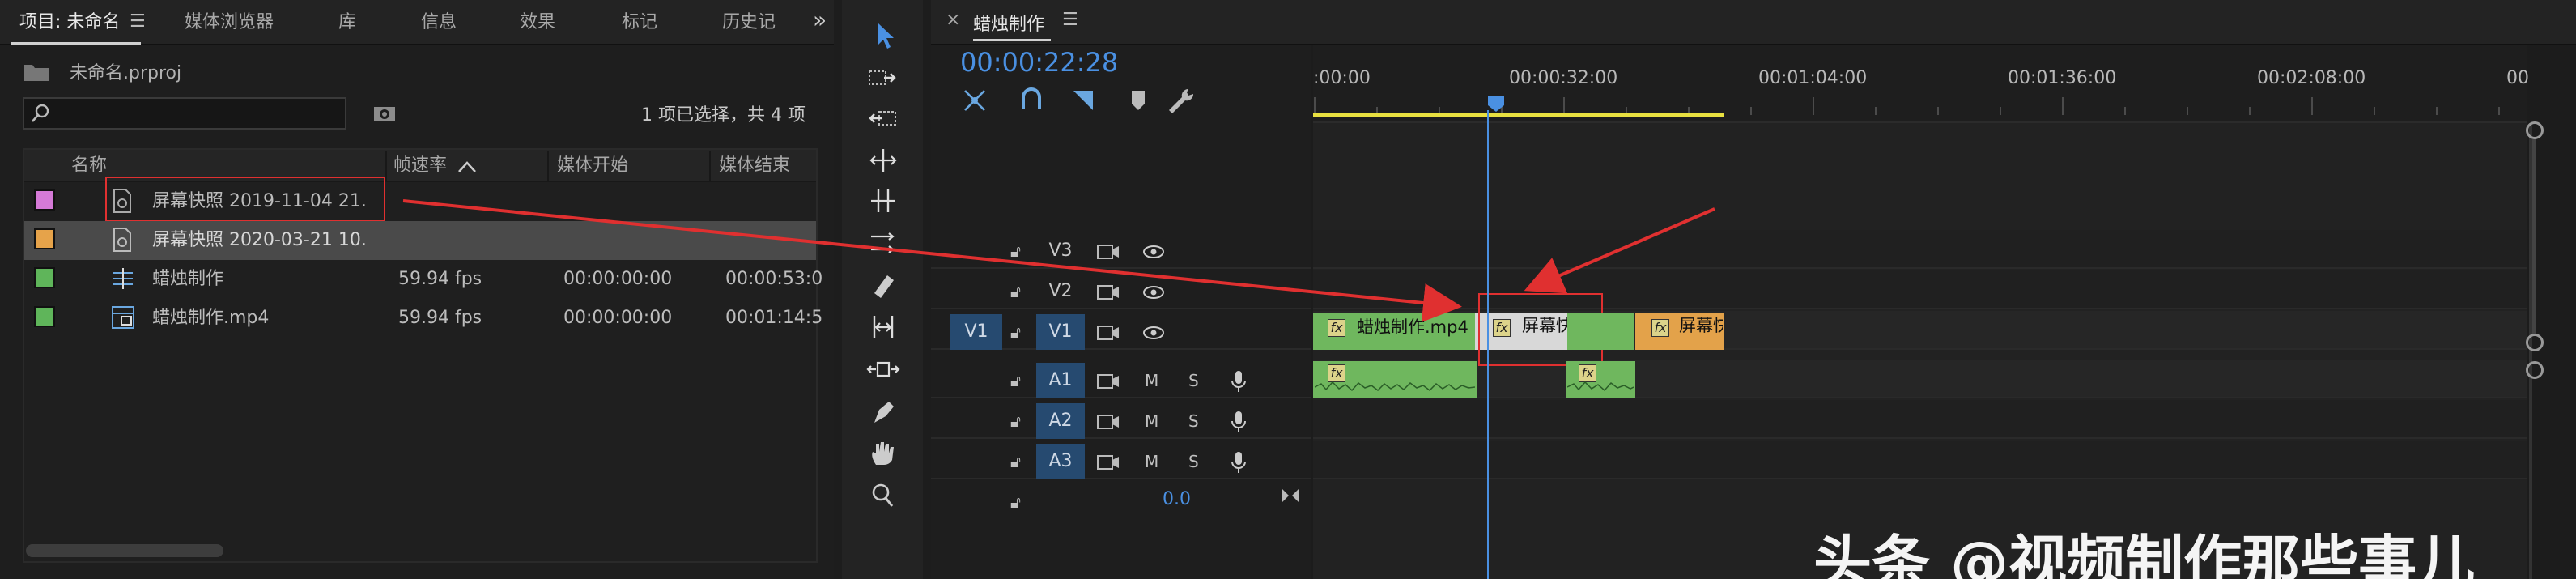 This screenshot has width=2576, height=579. I want to click on sequence-tab: 蜡烛制作, so click(1008, 23).